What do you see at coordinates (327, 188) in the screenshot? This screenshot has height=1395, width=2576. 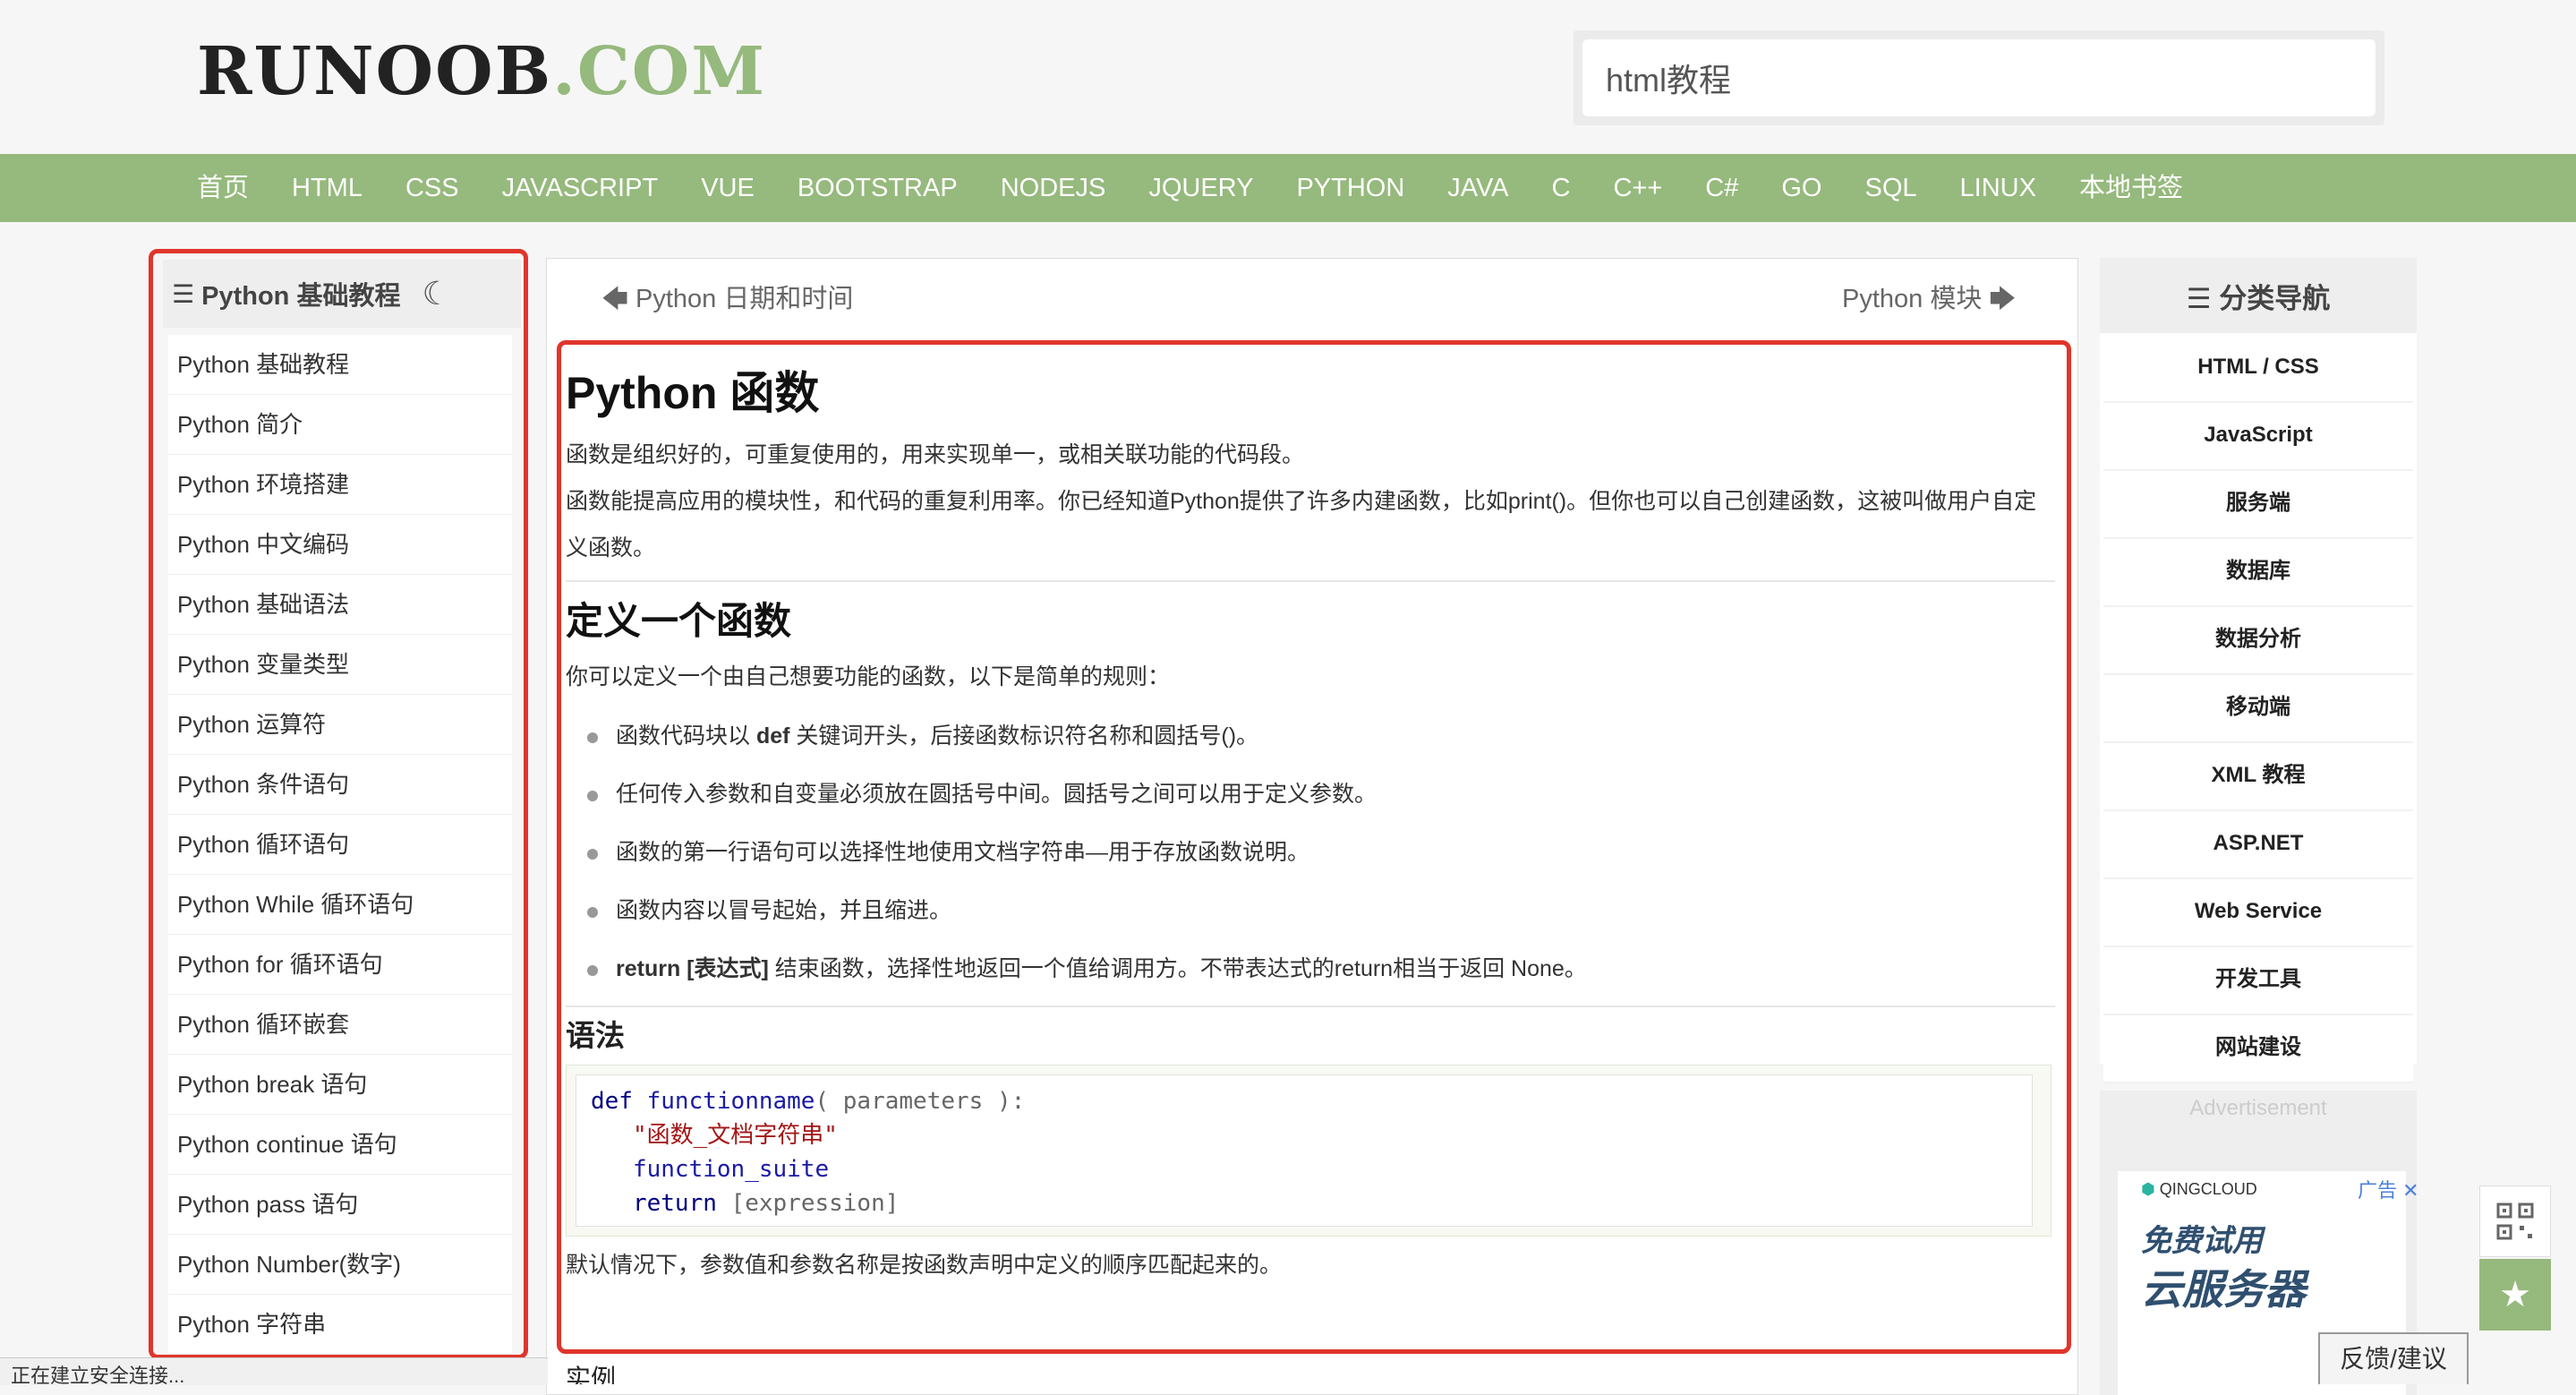 I see `nav-item: HTML` at bounding box center [327, 188].